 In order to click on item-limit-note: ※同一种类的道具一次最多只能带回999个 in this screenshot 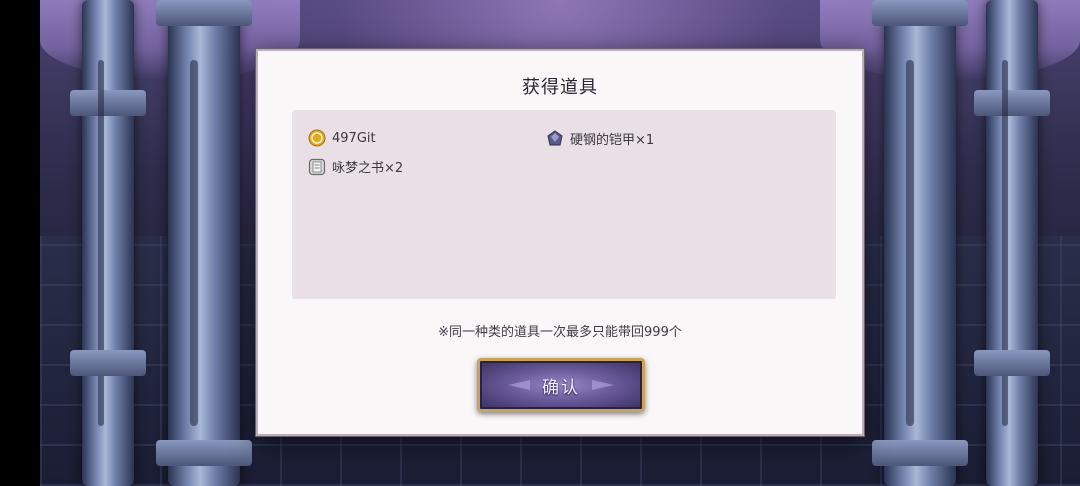, I will do `click(560, 332)`.